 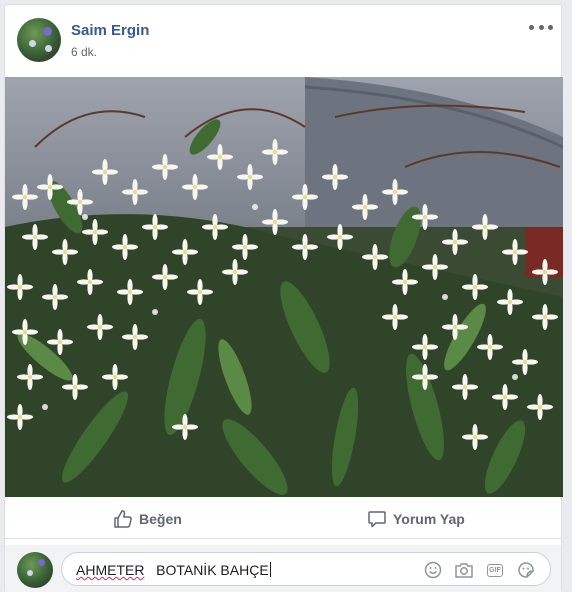 I want to click on commenter-avatar, so click(x=35, y=570).